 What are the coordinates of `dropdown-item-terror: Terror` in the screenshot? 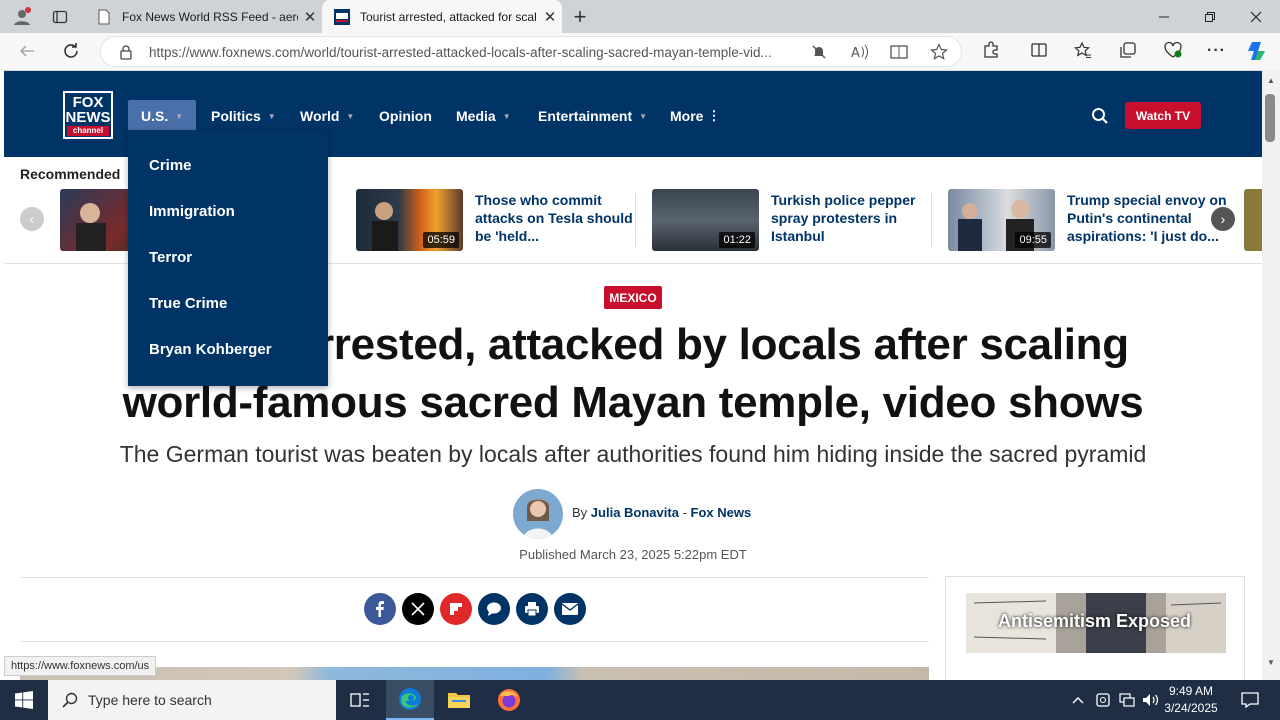 It's located at (170, 257).